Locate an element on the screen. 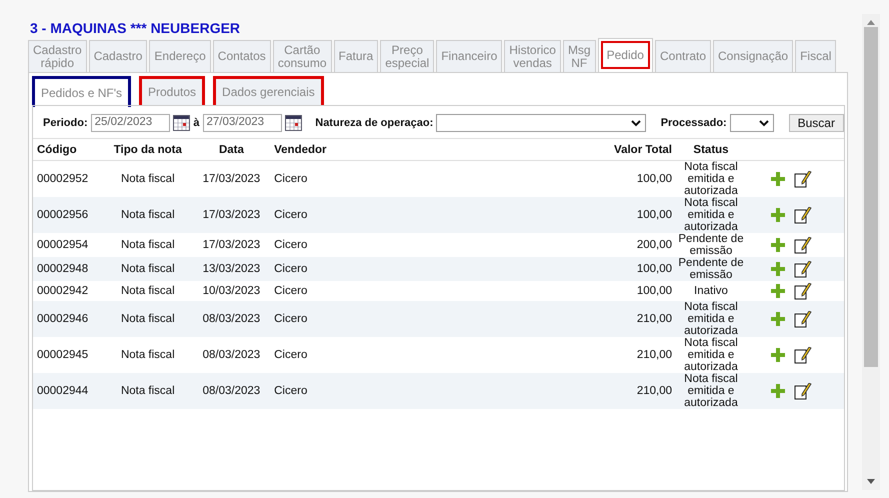 This screenshot has height=498, width=889. tab: Historico vendas is located at coordinates (532, 56).